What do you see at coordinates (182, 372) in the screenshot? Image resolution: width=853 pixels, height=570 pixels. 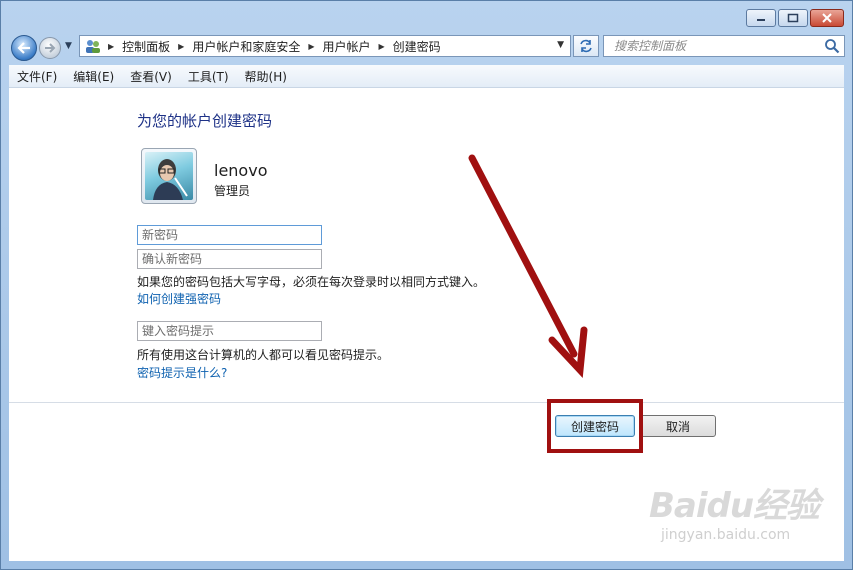 I see `password-hint-help-link: 密码提示是什么?` at bounding box center [182, 372].